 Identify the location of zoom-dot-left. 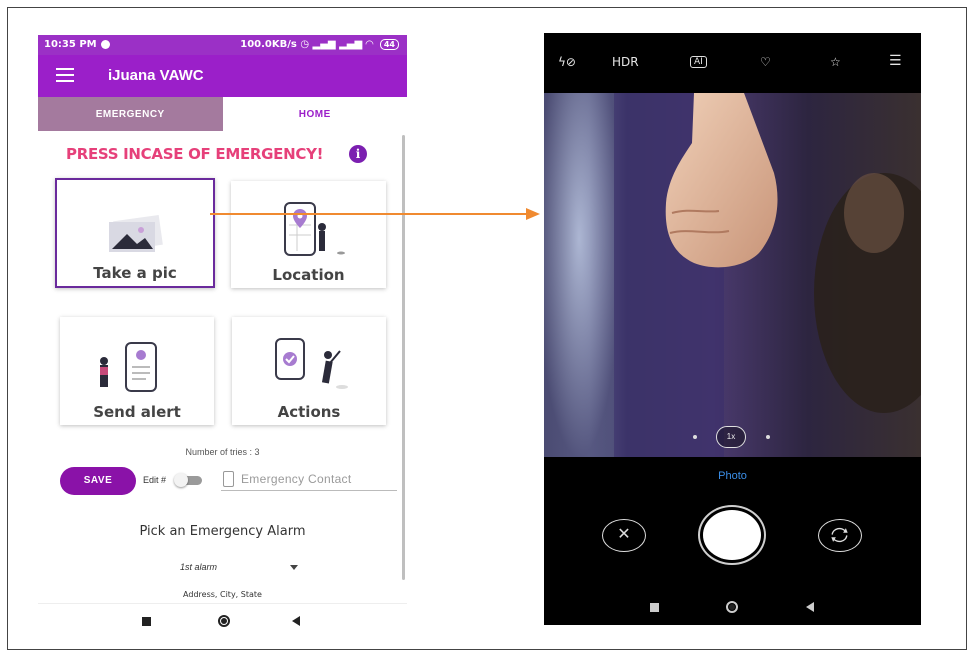
(695, 437).